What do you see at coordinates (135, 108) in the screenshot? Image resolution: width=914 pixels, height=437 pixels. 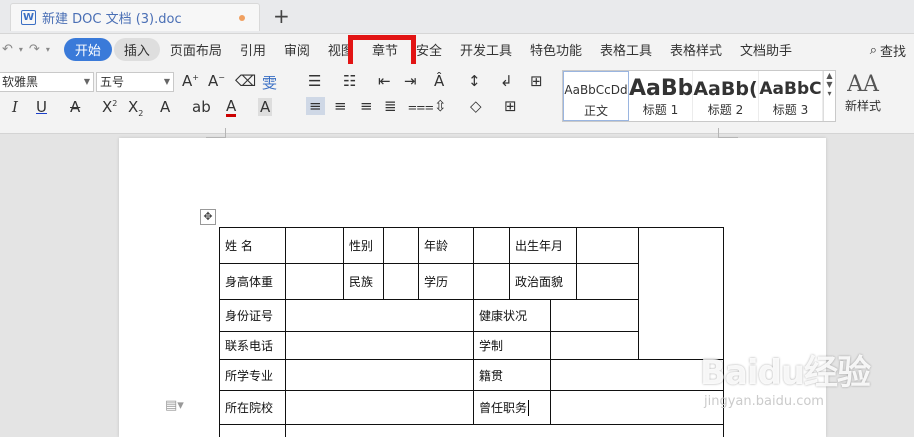 I see `subscript-icon: X2` at bounding box center [135, 108].